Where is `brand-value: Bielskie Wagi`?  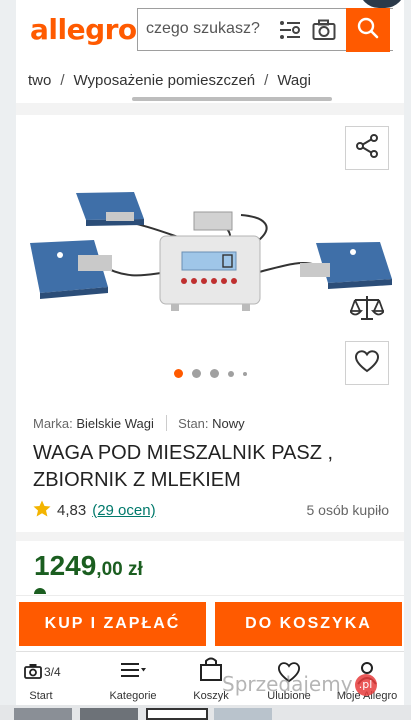 brand-value: Bielskie Wagi is located at coordinates (115, 423).